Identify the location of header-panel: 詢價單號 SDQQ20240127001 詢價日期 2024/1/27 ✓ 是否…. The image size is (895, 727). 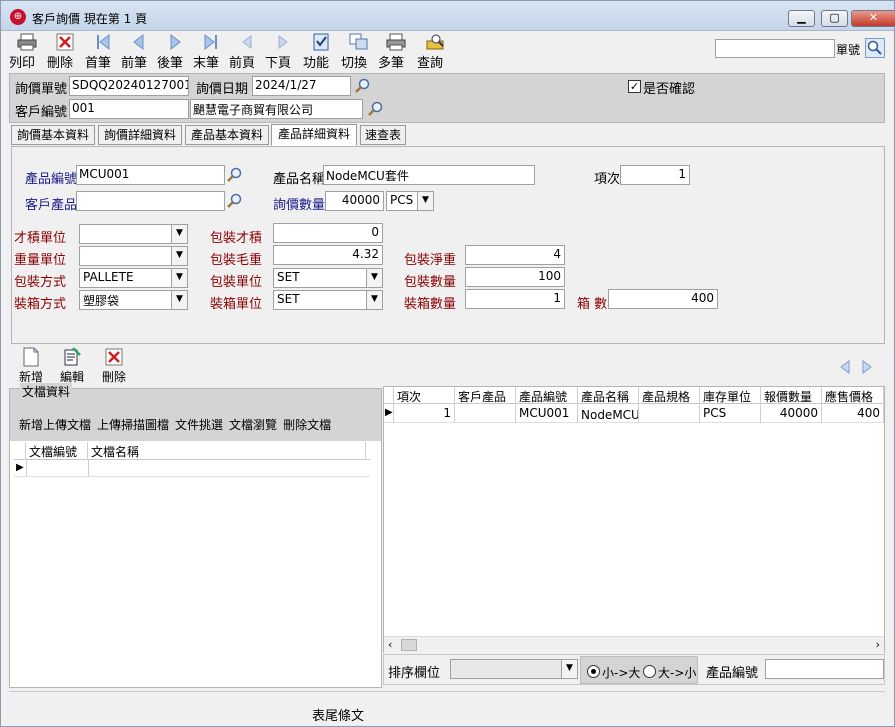
(447, 98).